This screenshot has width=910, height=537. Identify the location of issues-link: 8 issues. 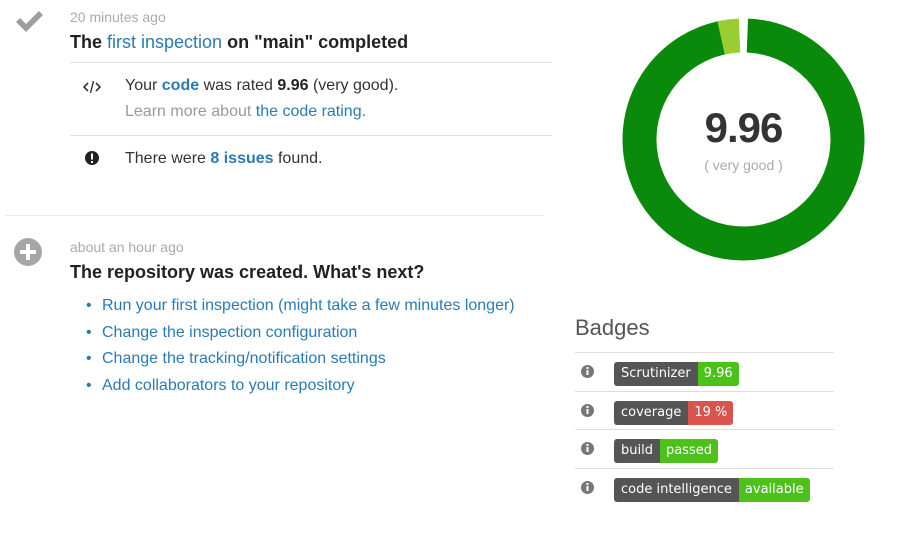
(241, 158).